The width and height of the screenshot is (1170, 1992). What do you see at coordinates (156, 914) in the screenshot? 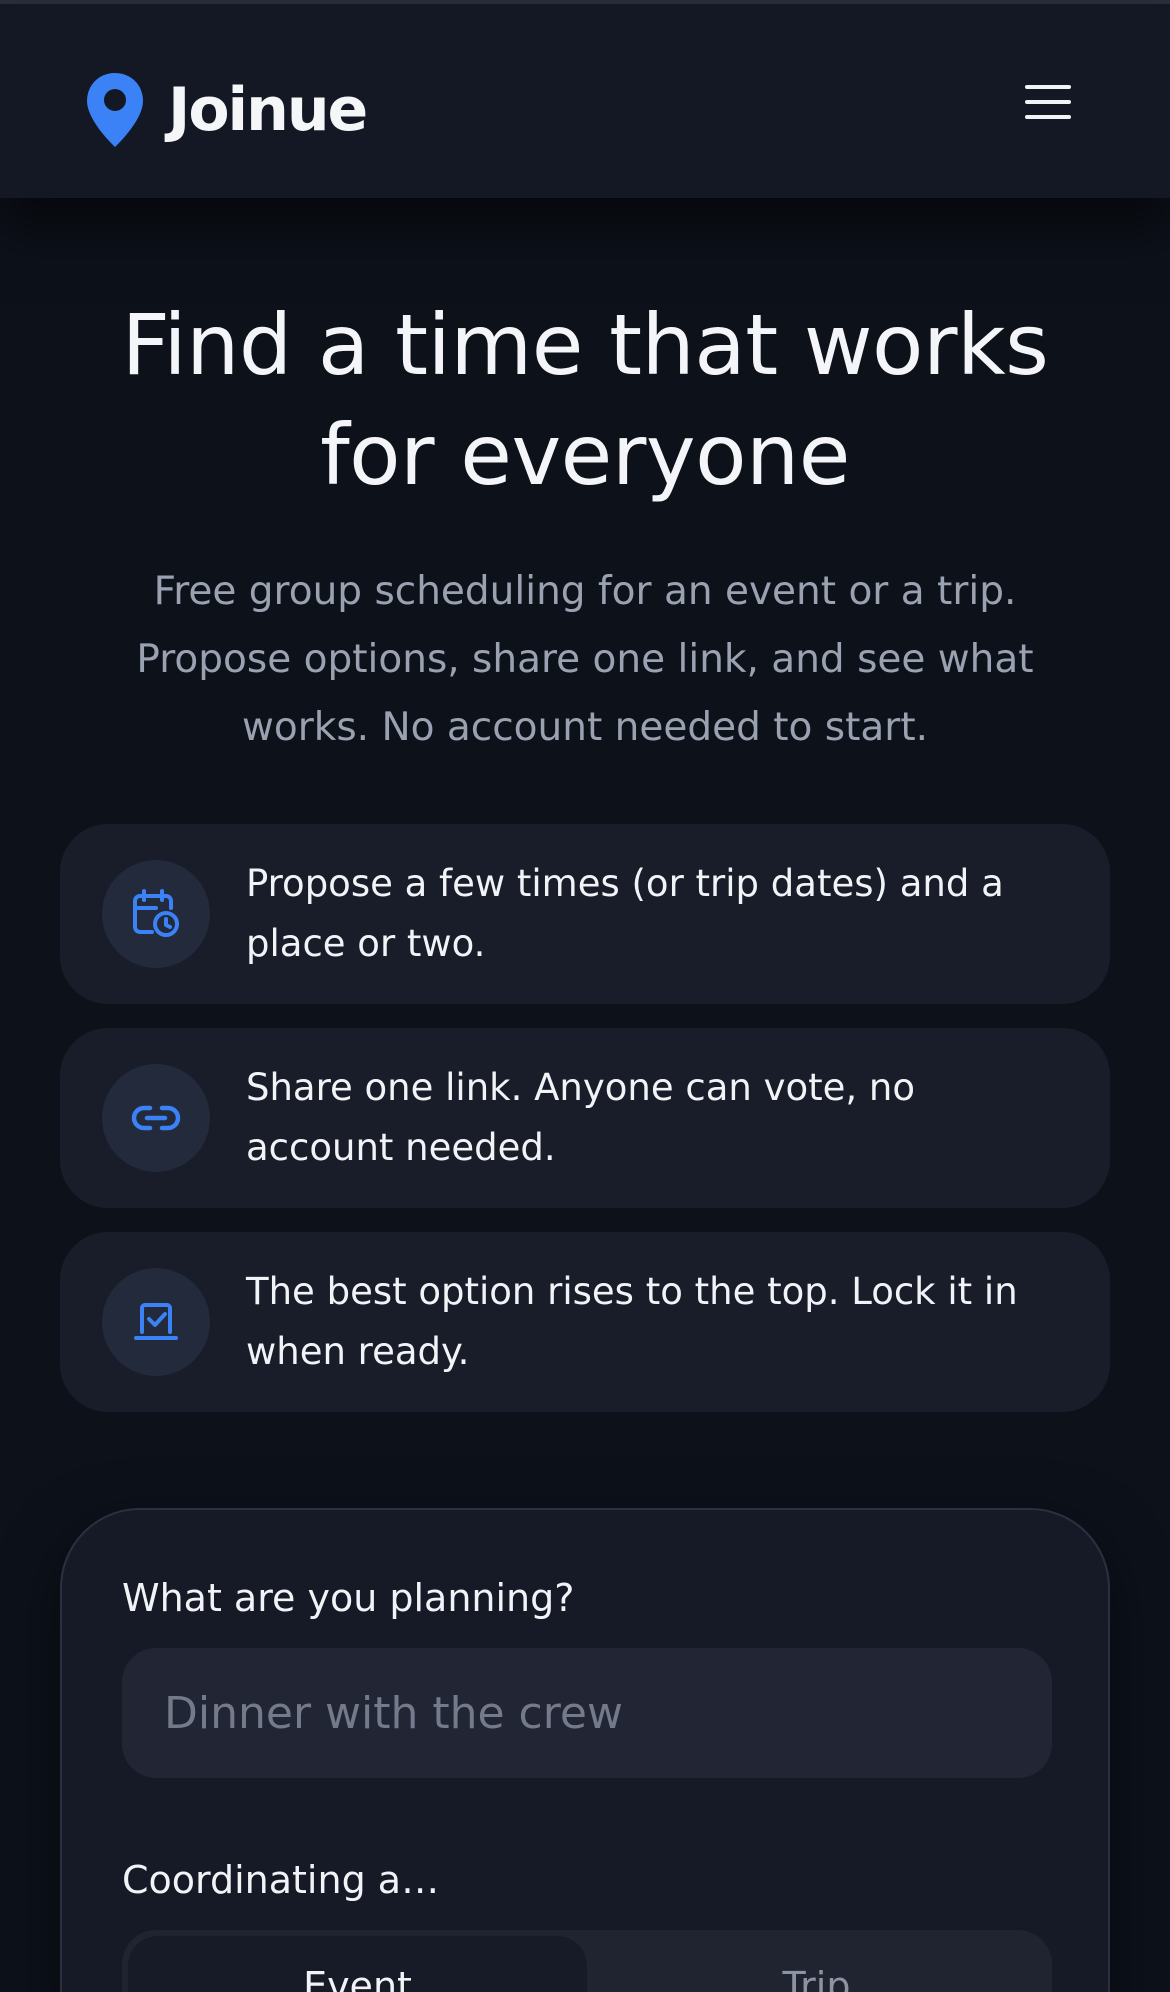
I see `calendar-clock-icon` at bounding box center [156, 914].